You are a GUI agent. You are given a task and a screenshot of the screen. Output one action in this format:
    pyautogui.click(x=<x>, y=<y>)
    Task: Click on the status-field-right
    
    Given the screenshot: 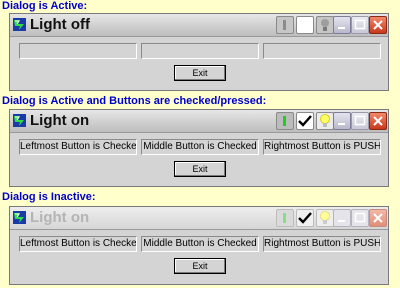 What is the action you would take?
    pyautogui.click(x=322, y=51)
    